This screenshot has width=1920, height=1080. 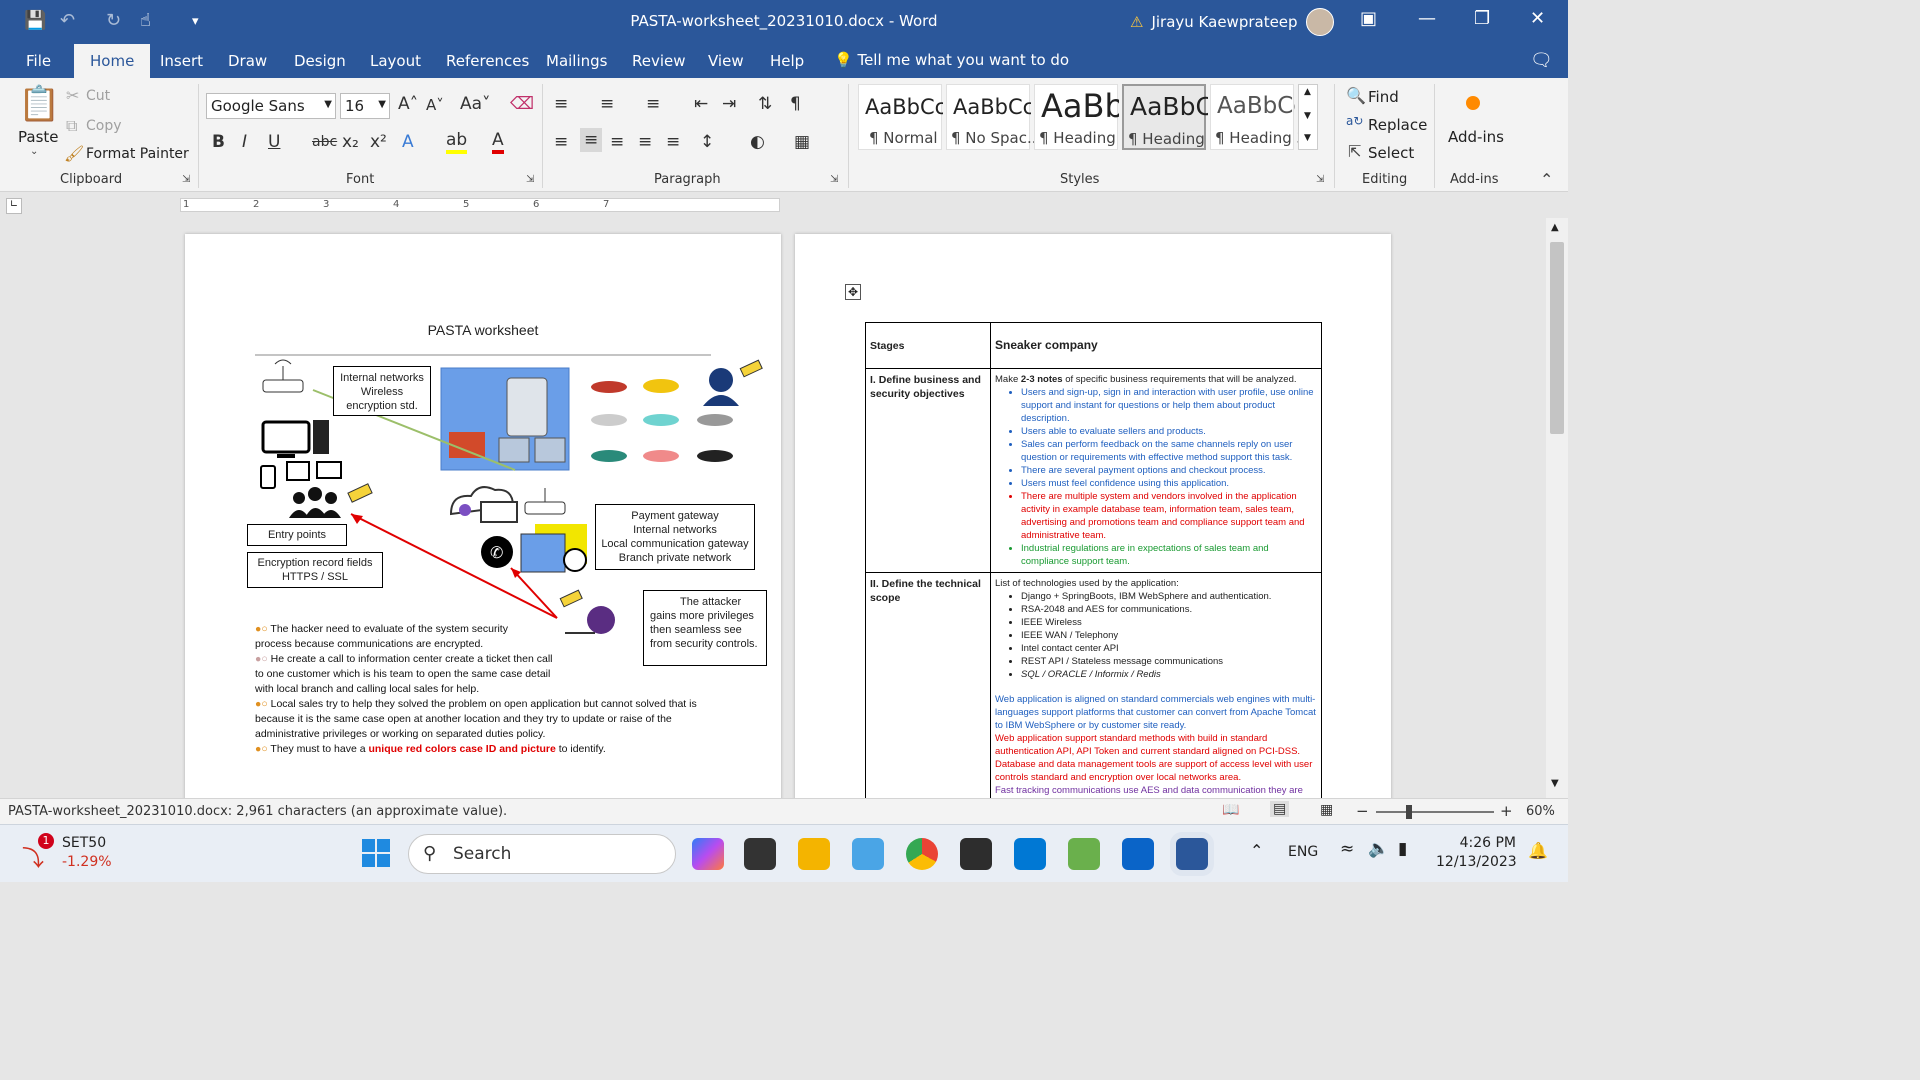 What do you see at coordinates (1409, 812) in the screenshot?
I see `zoom-slider-thumb` at bounding box center [1409, 812].